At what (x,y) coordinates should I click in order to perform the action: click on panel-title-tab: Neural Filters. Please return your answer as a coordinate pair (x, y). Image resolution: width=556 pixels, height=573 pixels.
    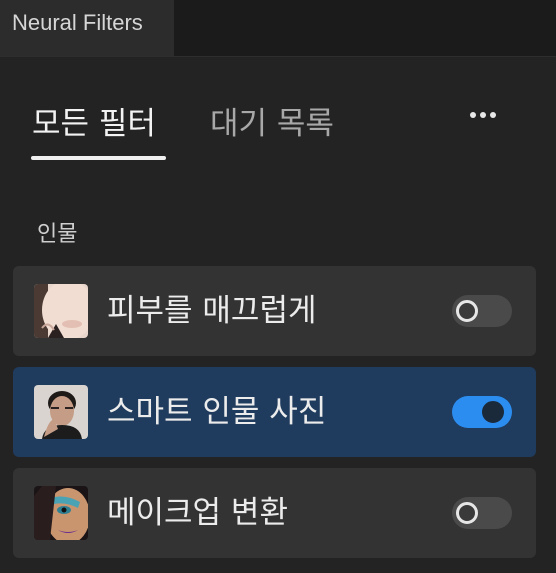
    Looking at the image, I should click on (87, 28).